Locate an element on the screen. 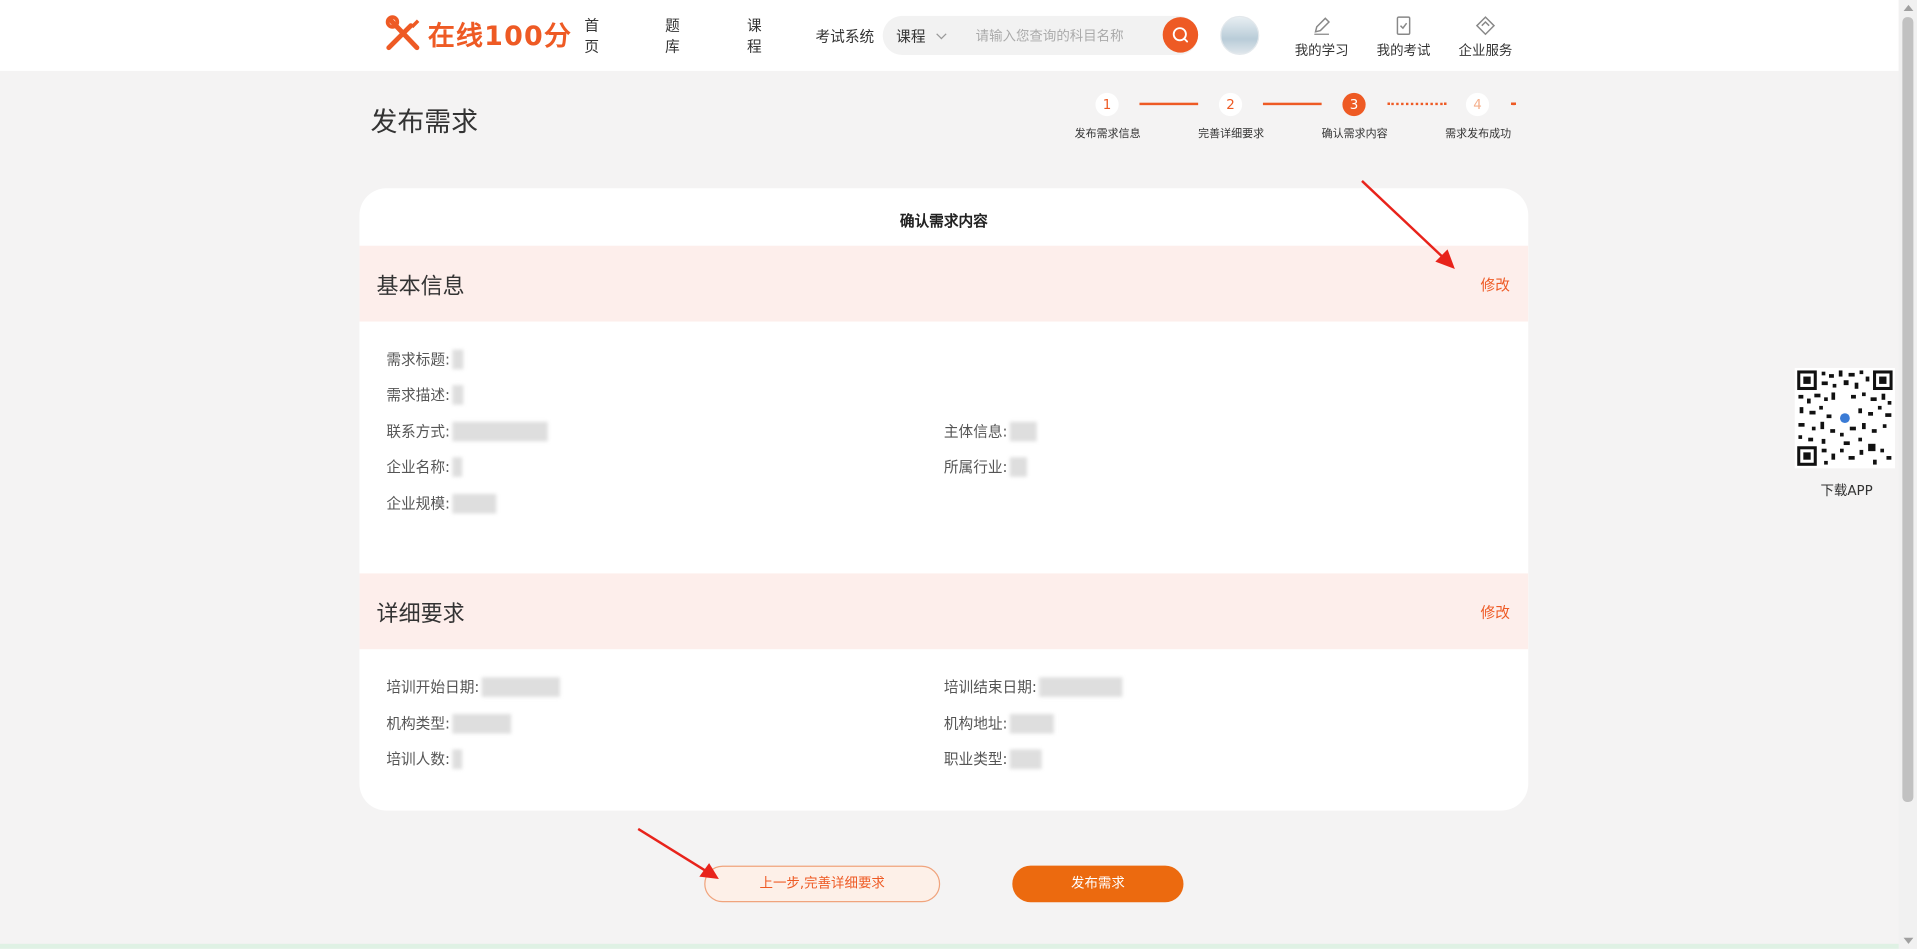 Image resolution: width=1917 pixels, height=949 pixels. field-subject: 主体信息: is located at coordinates (990, 431).